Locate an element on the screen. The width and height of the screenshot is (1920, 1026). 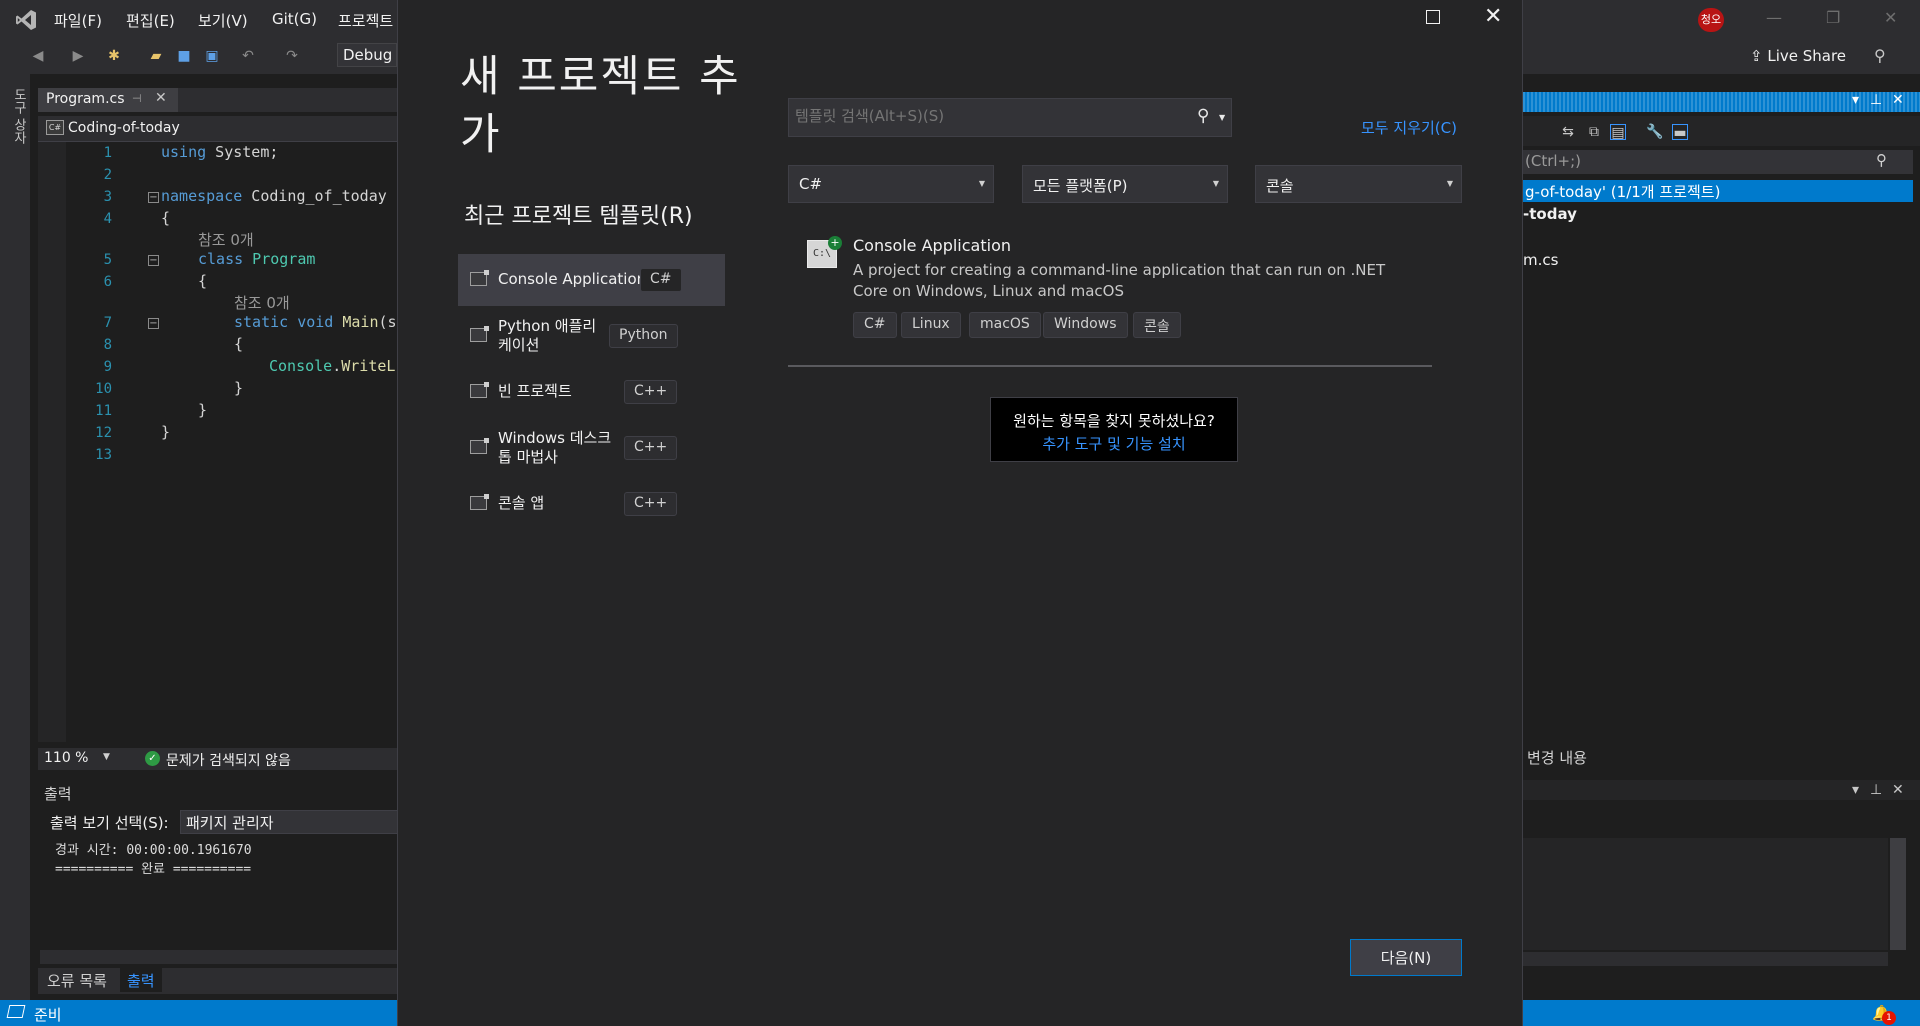
tab-close-icon: ✕ is located at coordinates (161, 98).